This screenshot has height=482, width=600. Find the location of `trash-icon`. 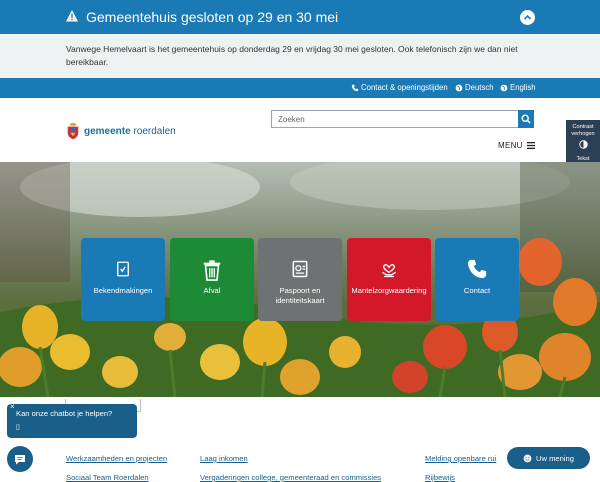

trash-icon is located at coordinates (212, 270).